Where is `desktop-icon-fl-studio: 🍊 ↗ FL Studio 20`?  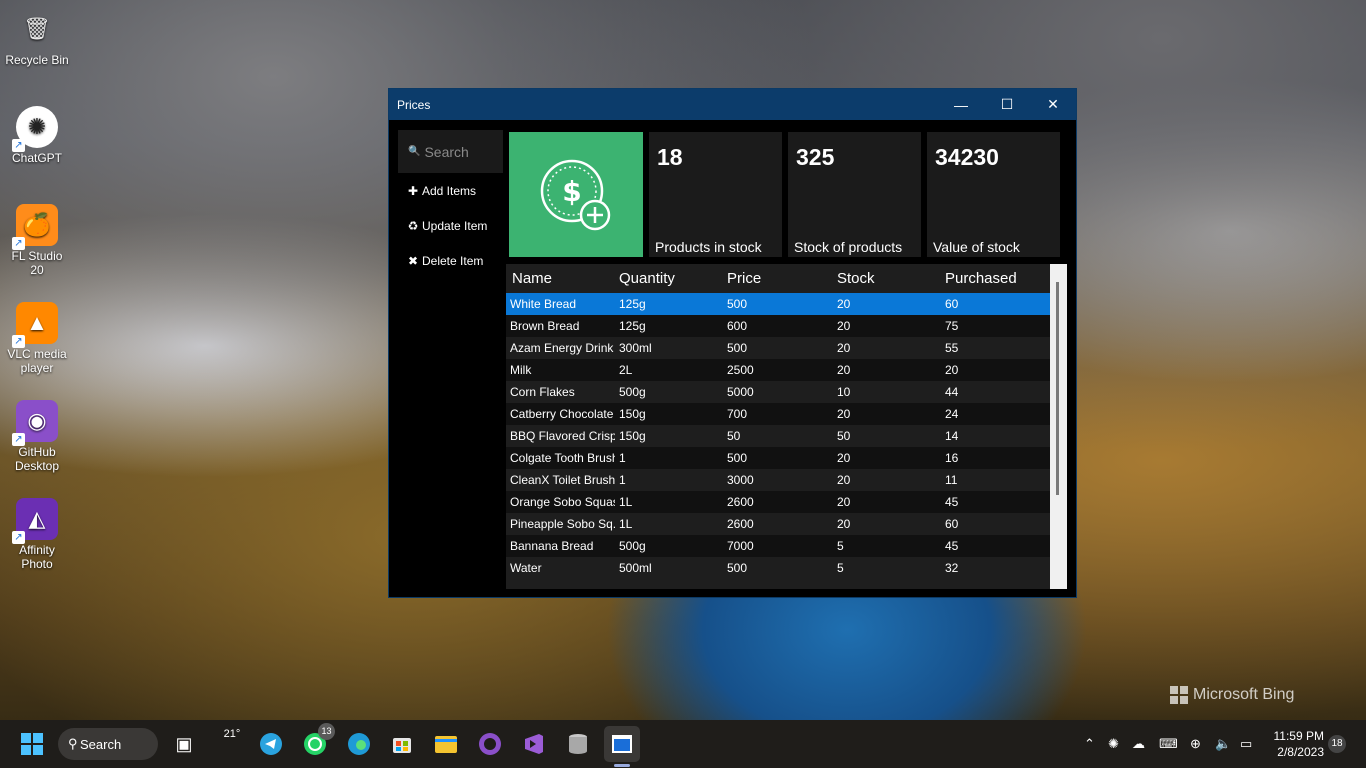
desktop-icon-fl-studio: 🍊 ↗ FL Studio 20 is located at coordinates (37, 240).